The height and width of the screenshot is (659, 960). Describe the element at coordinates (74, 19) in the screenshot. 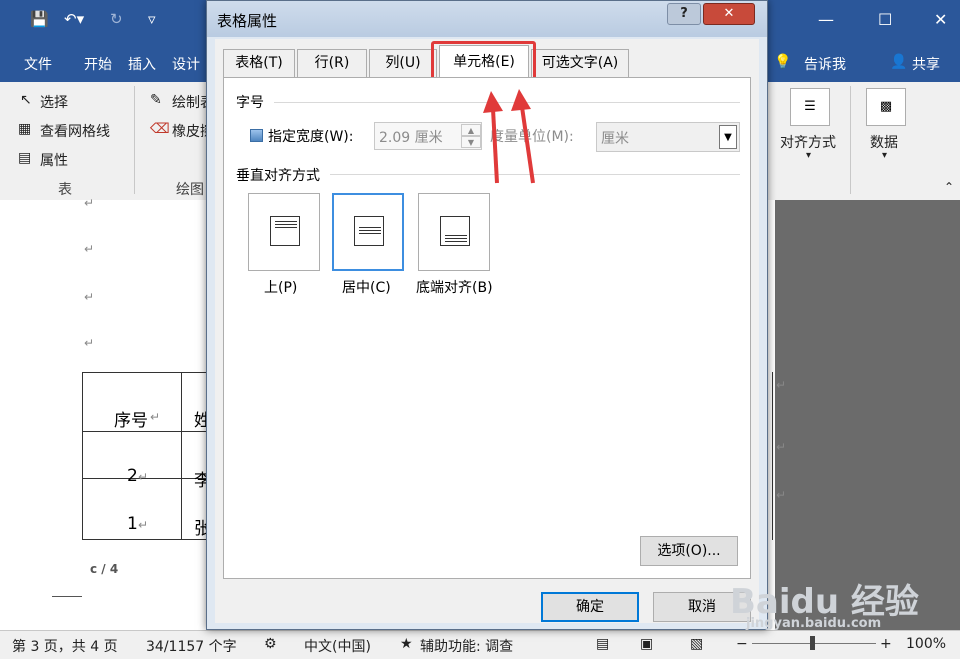

I see `undo-icon: ↶▾` at that location.